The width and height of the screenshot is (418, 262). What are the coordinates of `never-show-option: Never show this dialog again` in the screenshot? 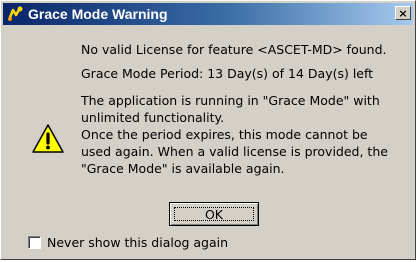 It's located at (128, 242).